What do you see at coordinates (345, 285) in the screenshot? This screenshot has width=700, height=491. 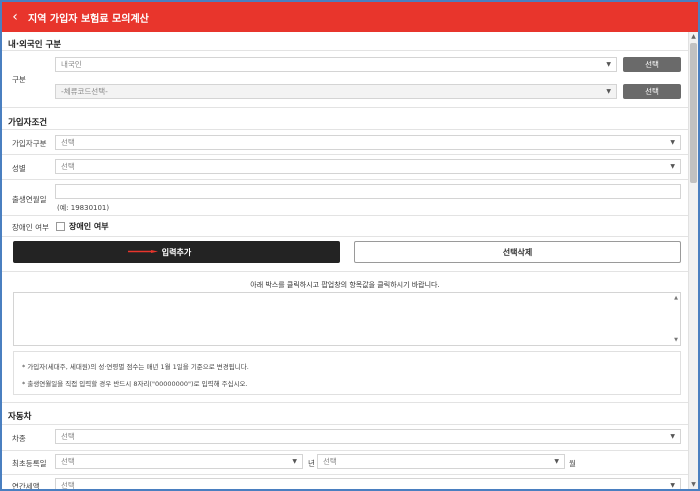 I see `instruction-text: 아래 박스를 클릭하시고 팝업창의 항목값을 클릭하시기 바랍니다.` at bounding box center [345, 285].